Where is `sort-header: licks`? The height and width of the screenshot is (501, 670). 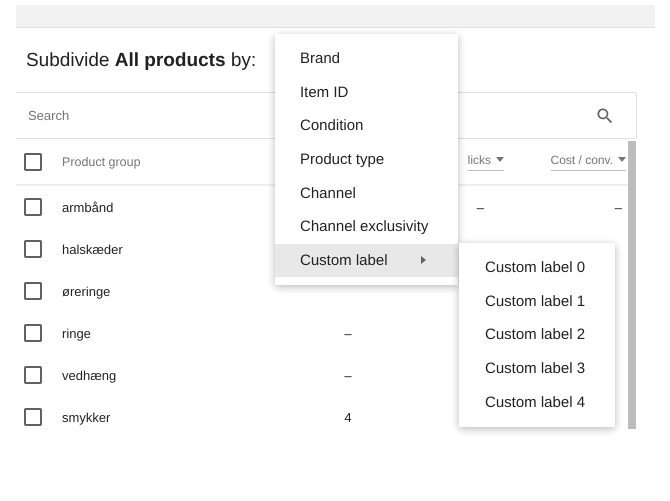 sort-header: licks is located at coordinates (486, 161).